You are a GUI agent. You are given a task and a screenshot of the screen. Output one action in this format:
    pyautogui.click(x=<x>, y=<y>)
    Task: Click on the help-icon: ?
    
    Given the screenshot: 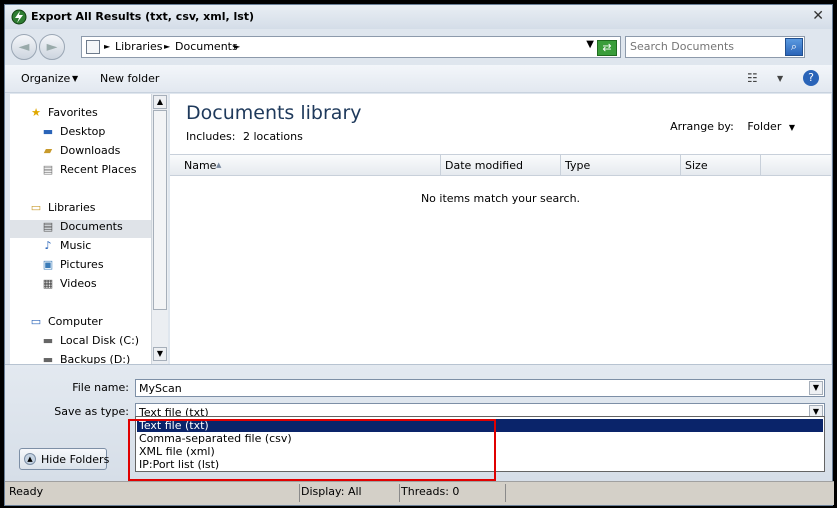 What is the action you would take?
    pyautogui.click(x=811, y=78)
    